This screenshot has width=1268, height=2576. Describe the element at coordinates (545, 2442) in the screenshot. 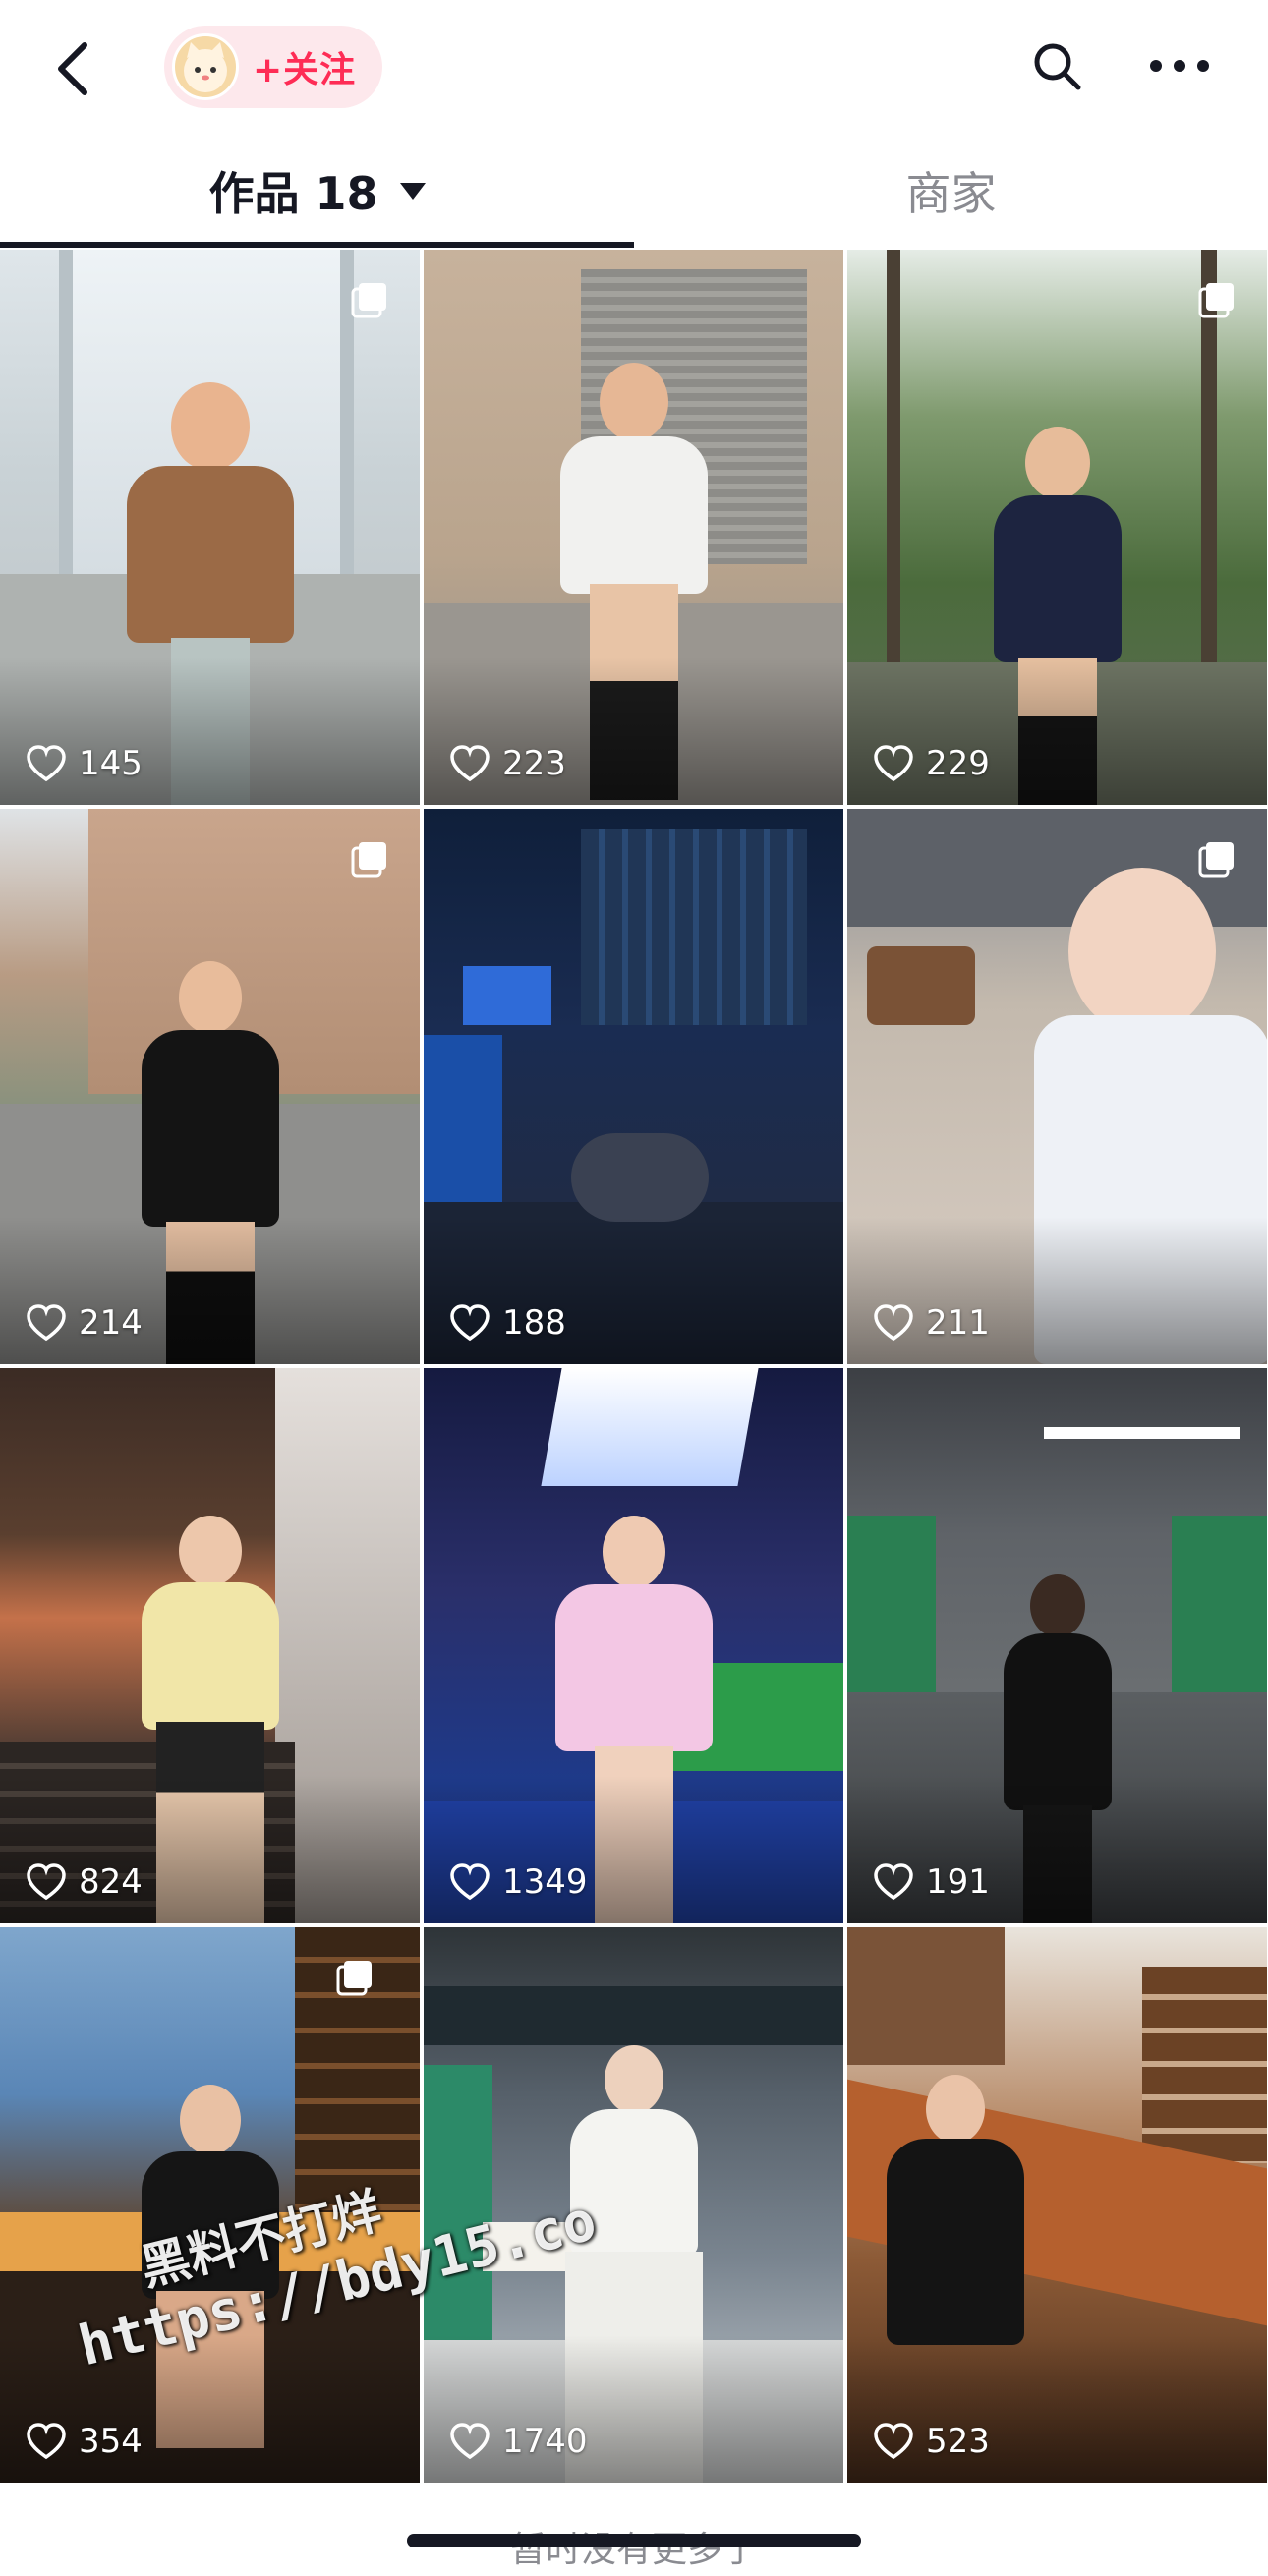

I see `like-count-value: 1740` at that location.